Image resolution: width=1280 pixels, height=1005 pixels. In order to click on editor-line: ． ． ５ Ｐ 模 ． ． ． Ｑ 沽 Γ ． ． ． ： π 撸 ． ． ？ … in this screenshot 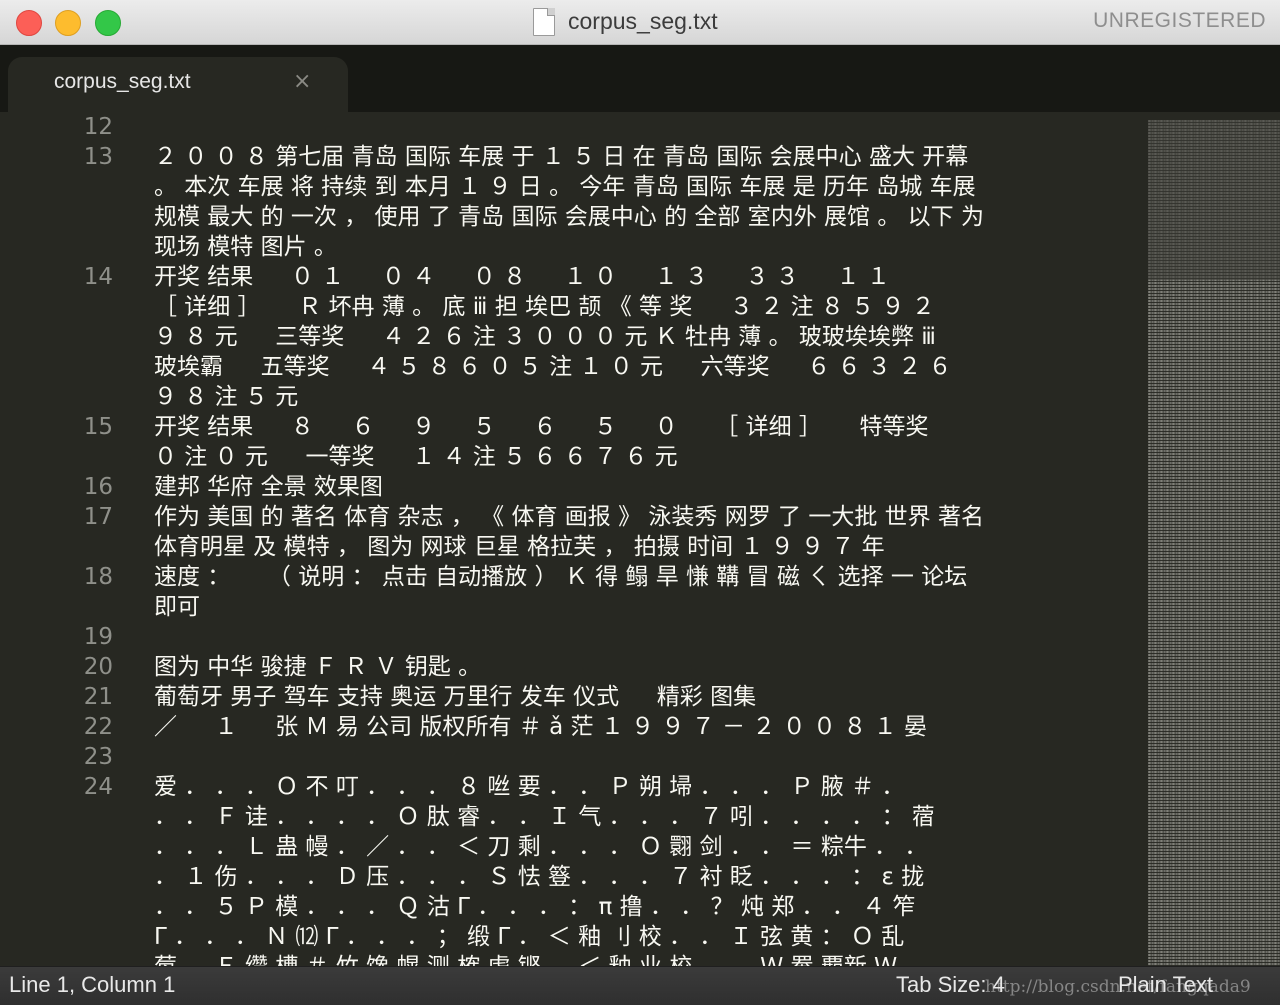, I will do `click(574, 907)`.